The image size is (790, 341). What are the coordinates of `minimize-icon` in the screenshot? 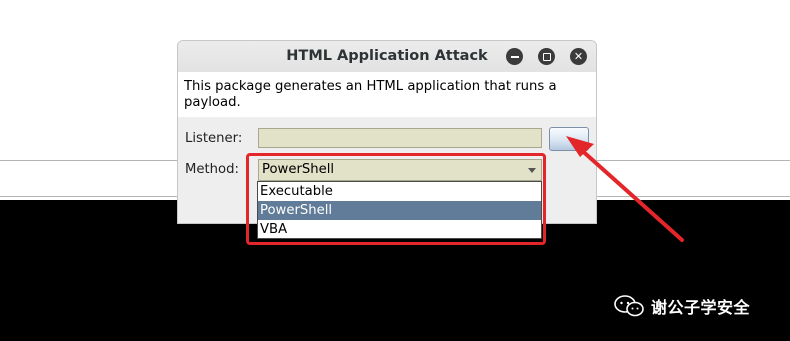 It's located at (514, 56).